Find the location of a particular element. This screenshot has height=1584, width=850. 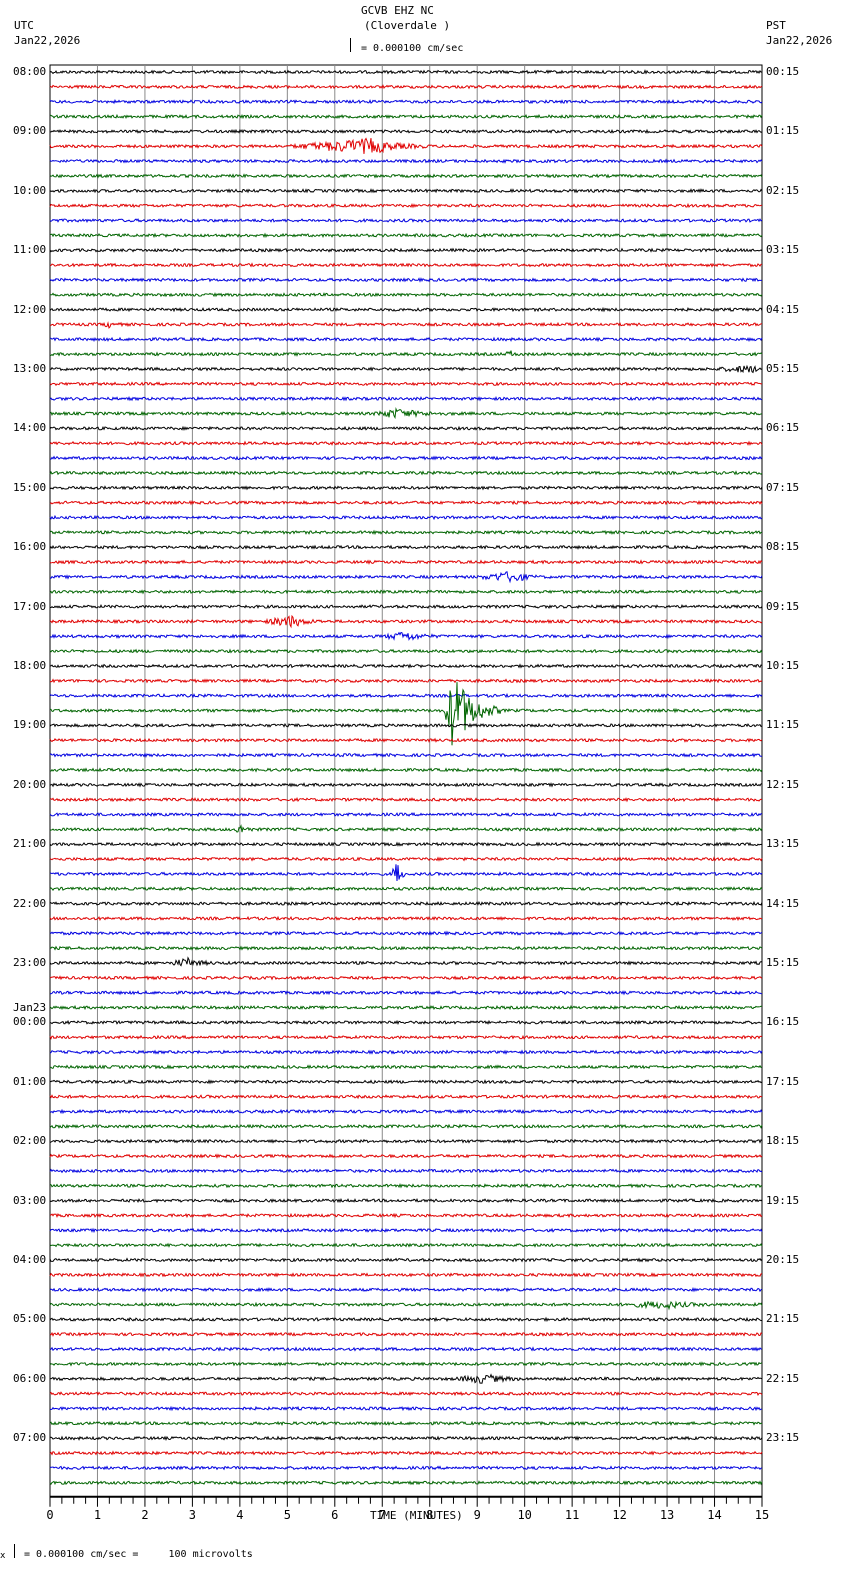

x-tick-label: 5 is located at coordinates (287, 1515).